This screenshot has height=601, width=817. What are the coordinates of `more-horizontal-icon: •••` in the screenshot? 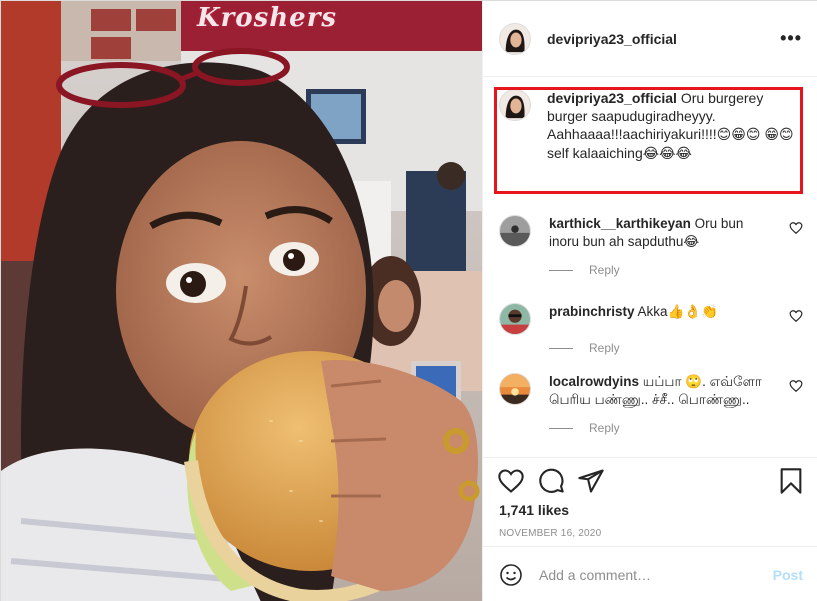 It's located at (791, 38).